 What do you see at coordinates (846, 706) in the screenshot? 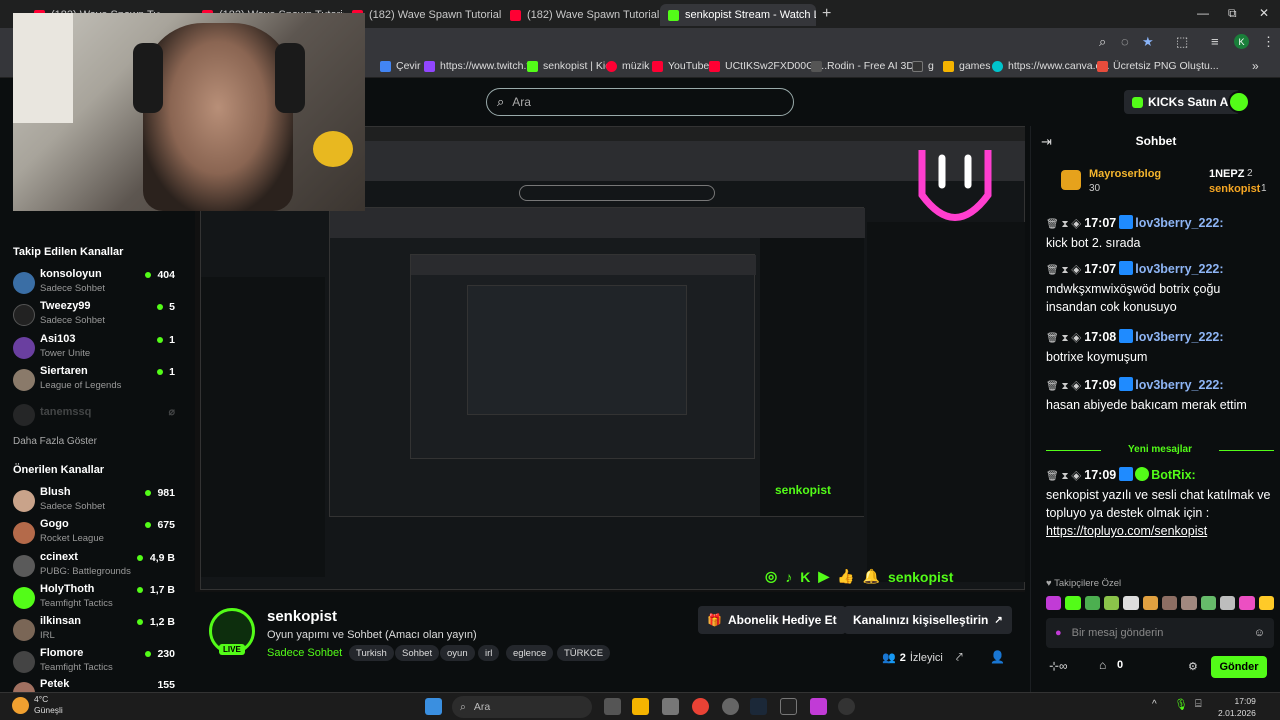
I see `unreal-engine-icon` at bounding box center [846, 706].